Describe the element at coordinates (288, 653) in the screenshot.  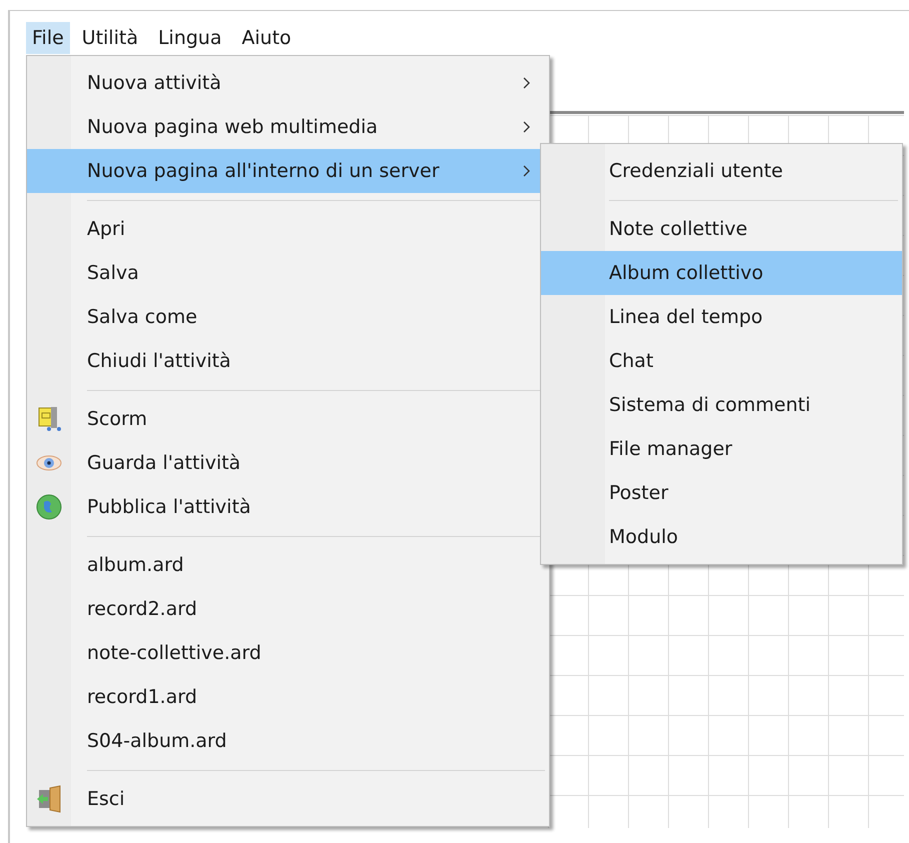
I see `menu-item: note-collettive.ard` at that location.